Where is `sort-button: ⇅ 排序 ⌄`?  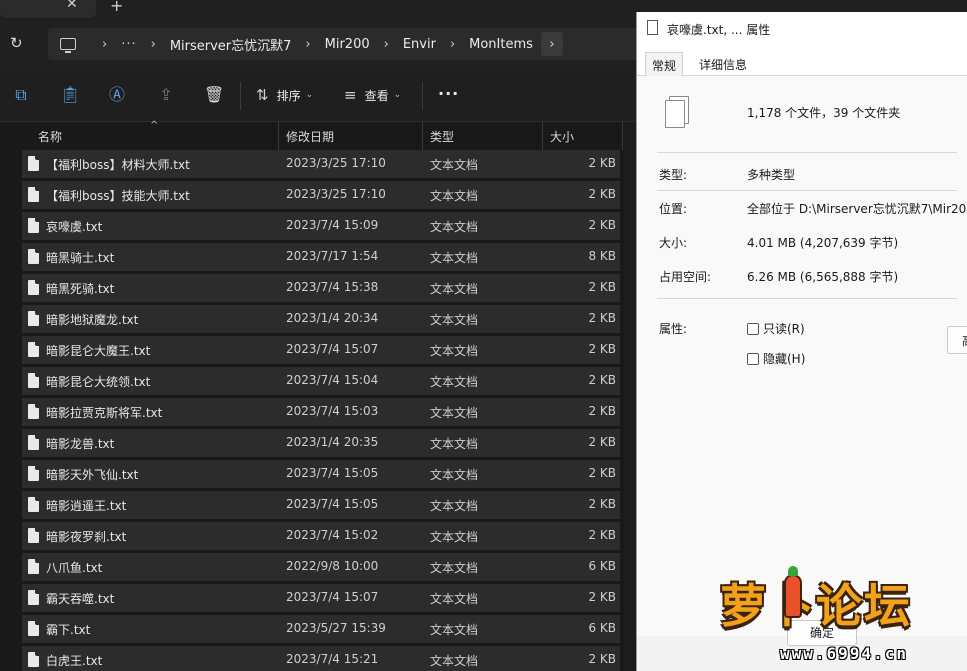
sort-button: ⇅ 排序 ⌄ is located at coordinates (284, 95).